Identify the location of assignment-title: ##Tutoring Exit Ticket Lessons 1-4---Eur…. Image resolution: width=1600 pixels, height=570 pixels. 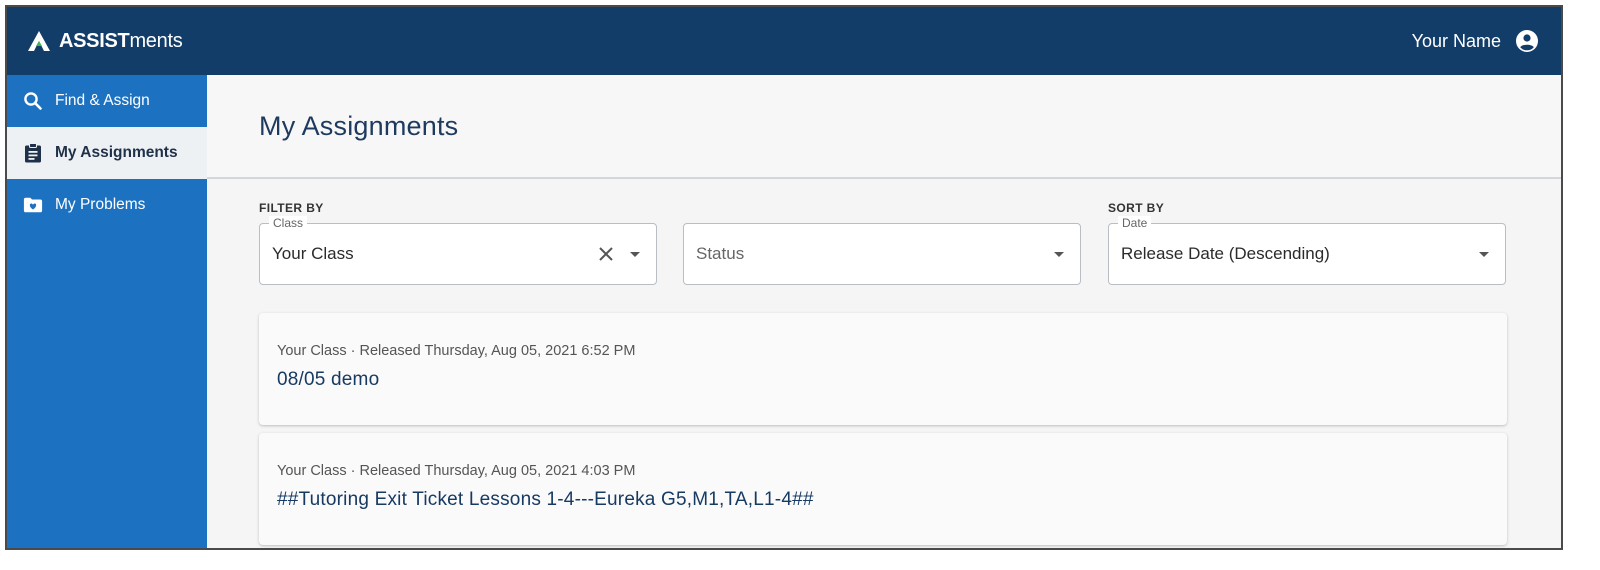
(883, 500).